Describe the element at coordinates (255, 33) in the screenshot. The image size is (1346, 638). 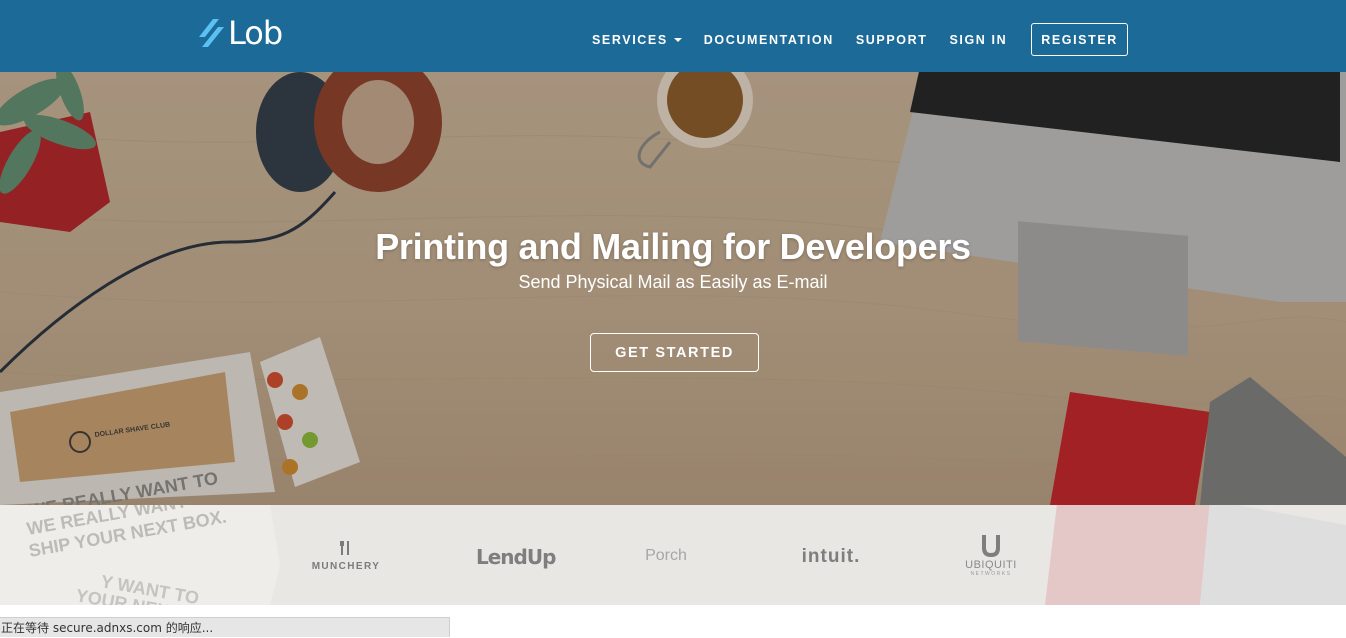
I see `brand-name: Lob` at that location.